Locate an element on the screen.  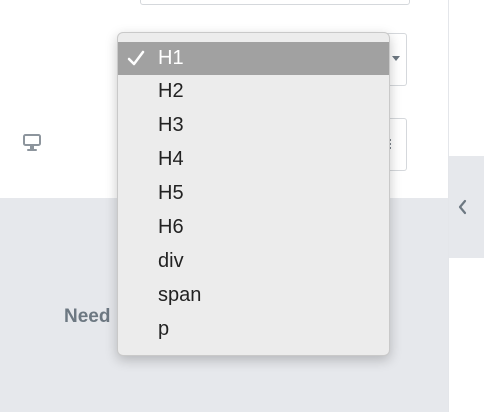
dropdown-option-label: div is located at coordinates (171, 261).